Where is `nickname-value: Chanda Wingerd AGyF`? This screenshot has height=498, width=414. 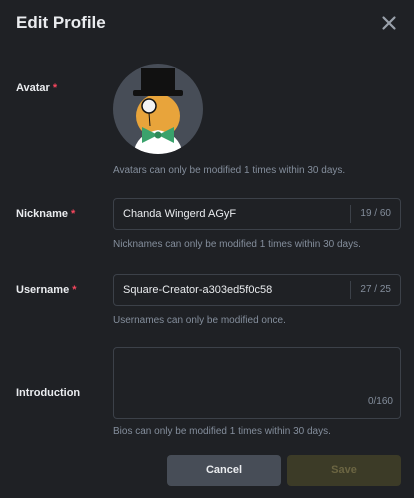 nickname-value: Chanda Wingerd AGyF is located at coordinates (180, 214).